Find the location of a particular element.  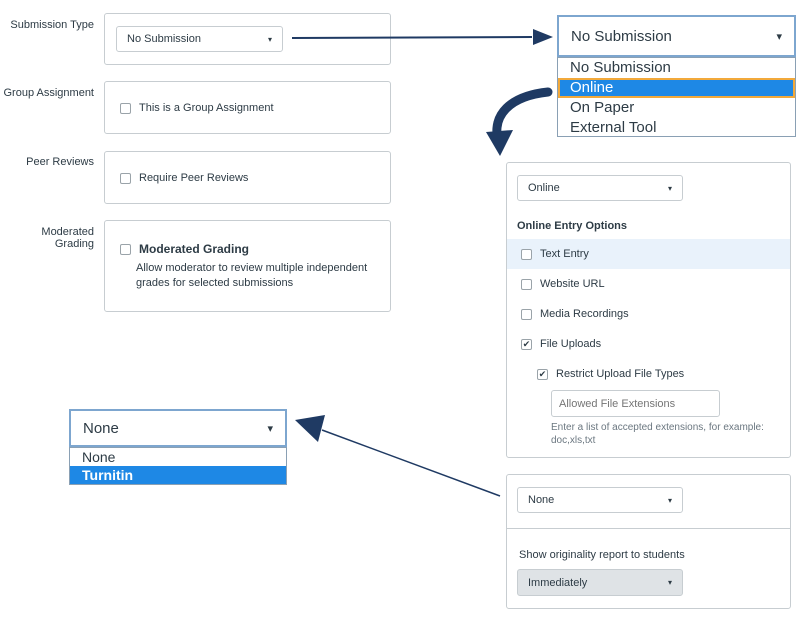

arrow-to-submission-dropdown is located at coordinates (412, 37).